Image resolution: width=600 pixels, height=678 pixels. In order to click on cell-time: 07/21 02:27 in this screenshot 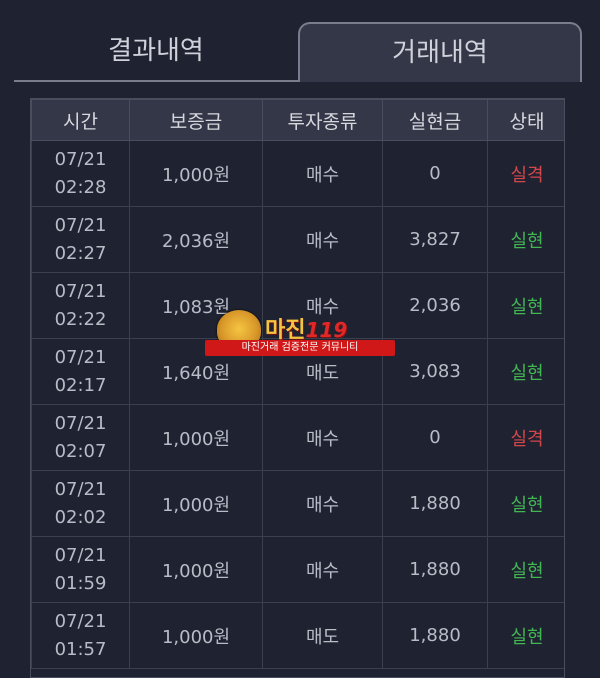, I will do `click(80, 239)`.